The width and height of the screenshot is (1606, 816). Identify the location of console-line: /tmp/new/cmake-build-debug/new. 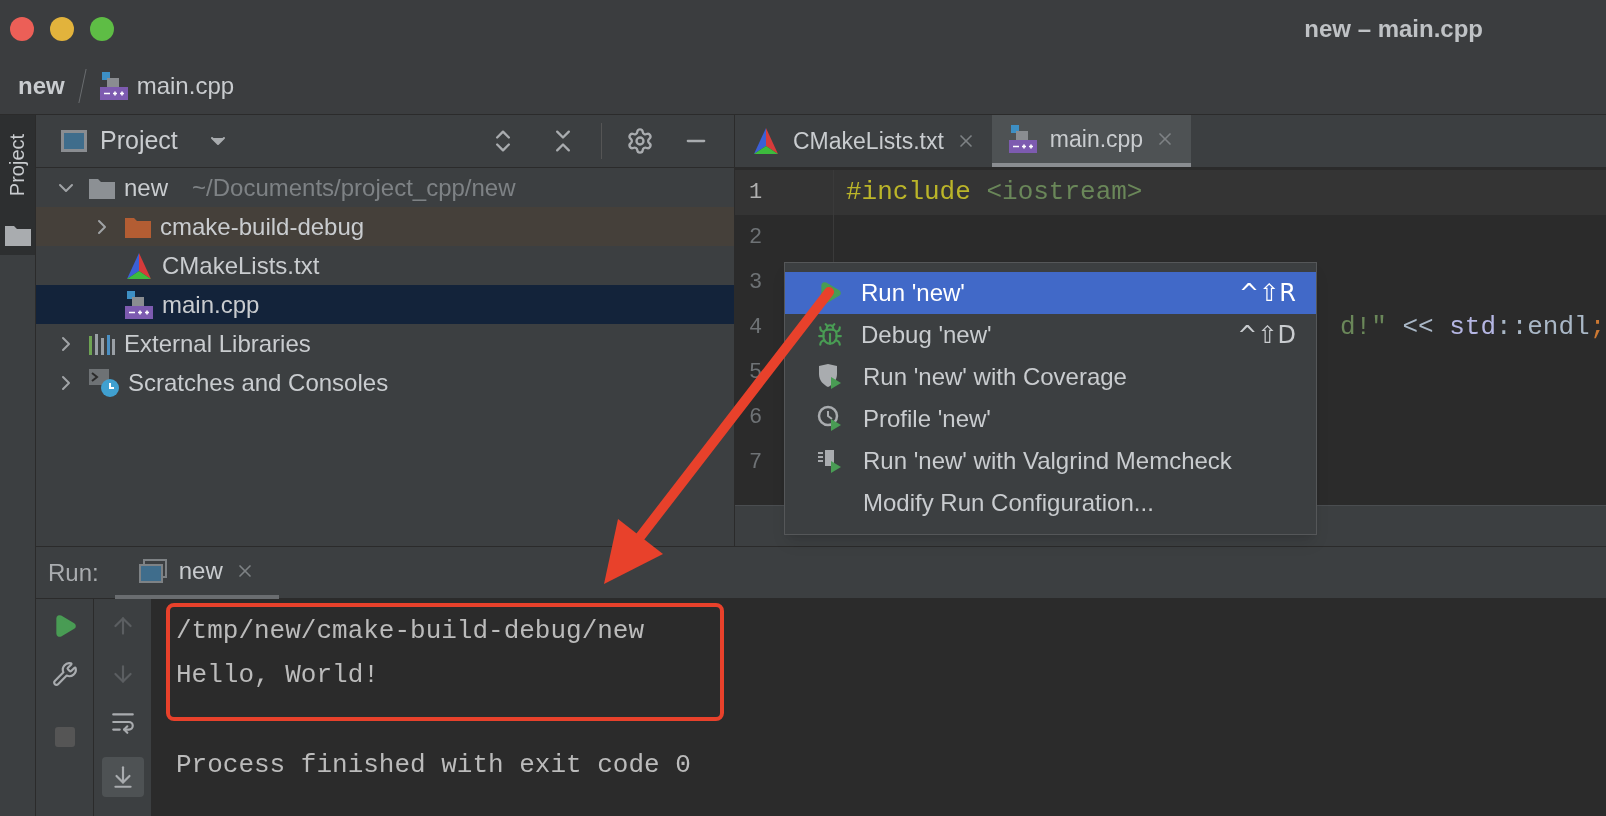
(411, 631).